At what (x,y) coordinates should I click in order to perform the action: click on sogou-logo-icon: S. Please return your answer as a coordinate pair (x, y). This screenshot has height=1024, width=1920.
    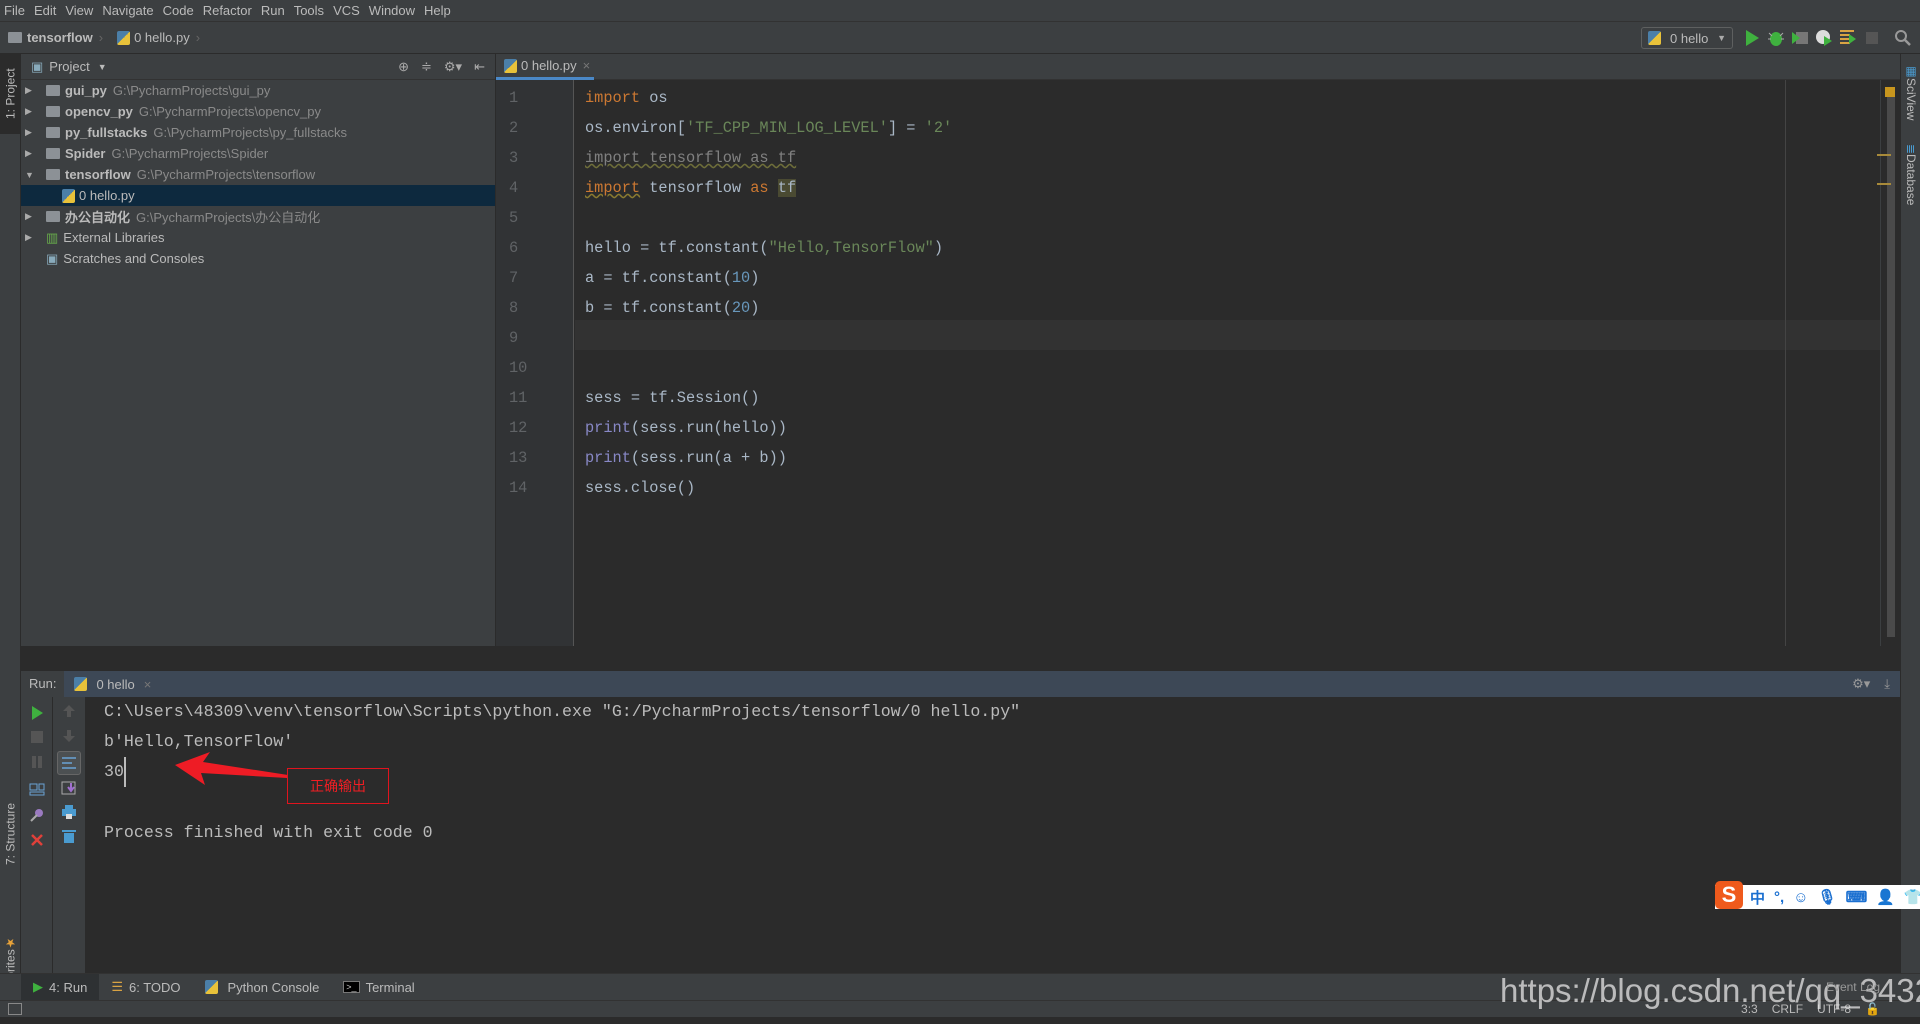
    Looking at the image, I should click on (1729, 895).